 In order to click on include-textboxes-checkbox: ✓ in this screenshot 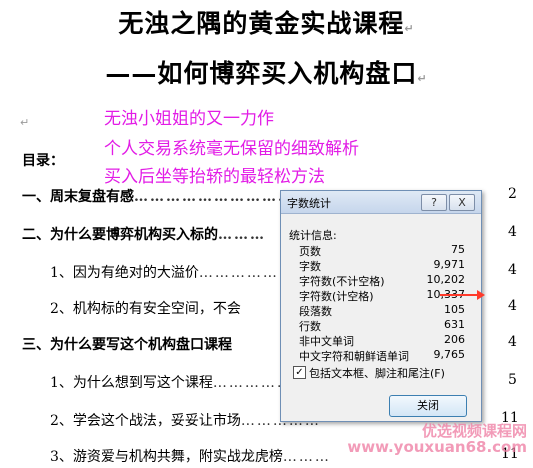, I will do `click(299, 372)`.